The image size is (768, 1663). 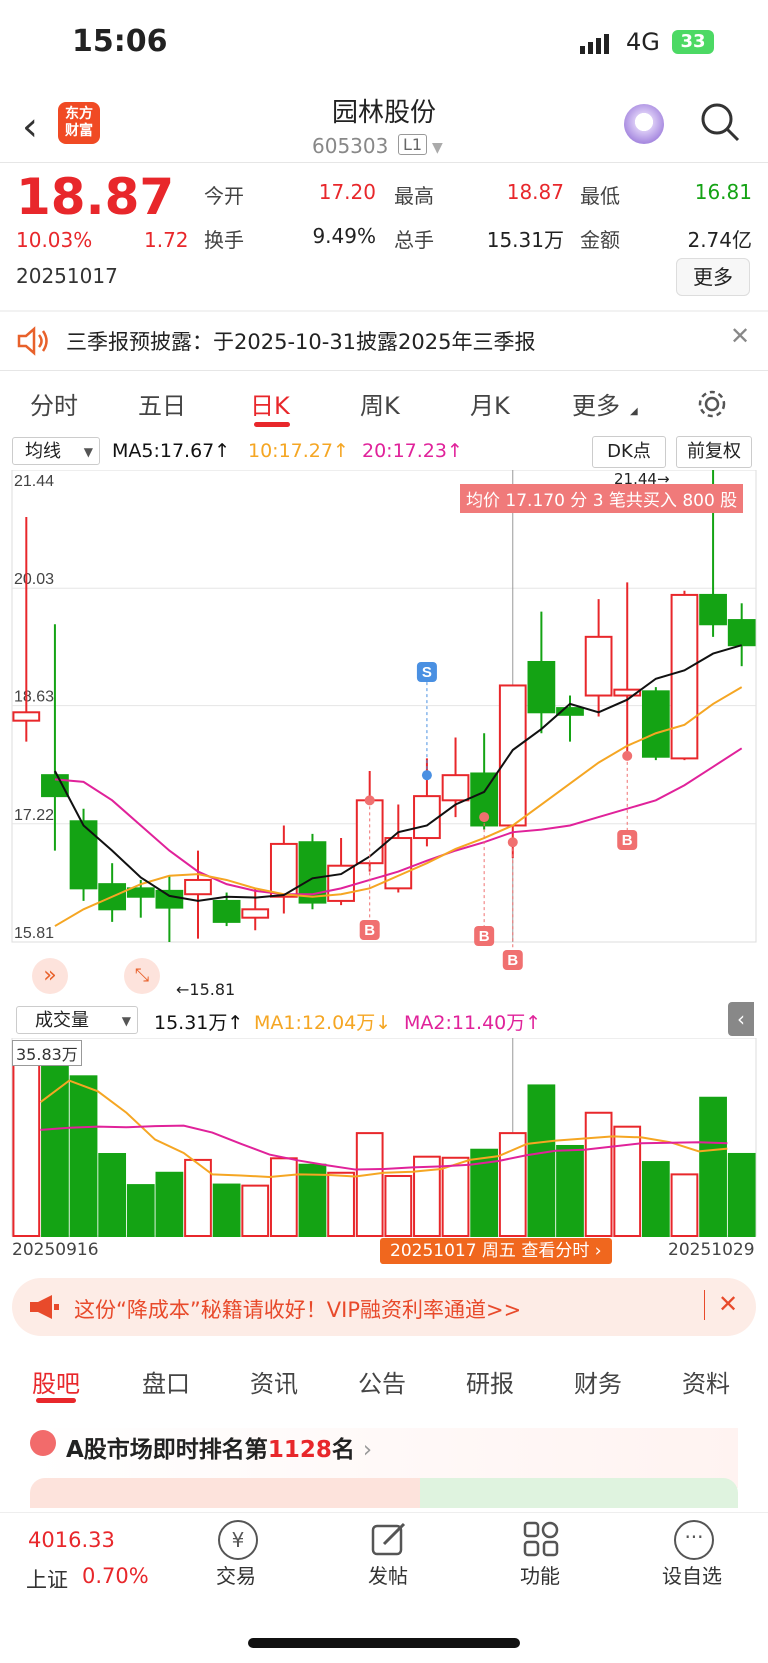 I want to click on nav-add-watchlist: 设自选, so click(x=692, y=1574).